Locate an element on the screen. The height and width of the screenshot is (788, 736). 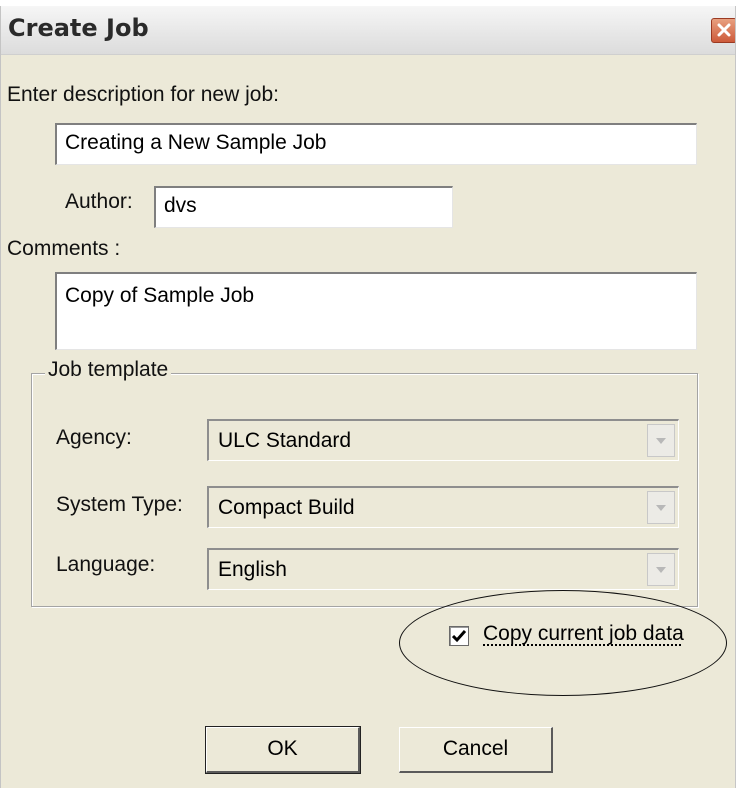
system-type-select: Compact Build is located at coordinates (443, 507).